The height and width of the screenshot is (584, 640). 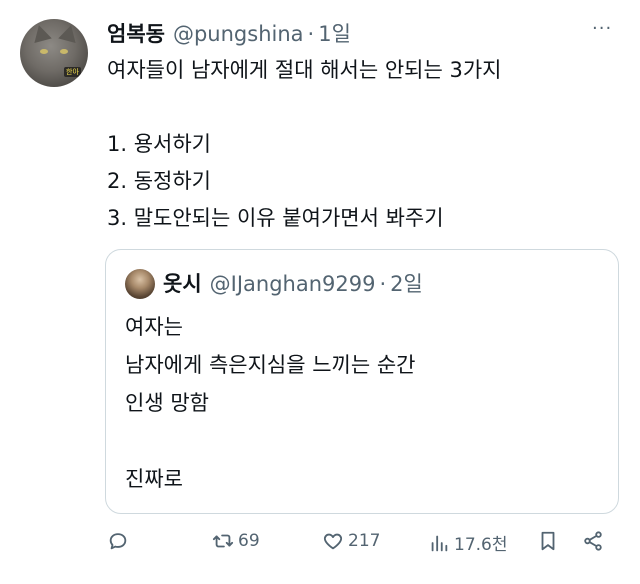 I want to click on quoted-header: 옷시 @IJanghan9299 · 2일, so click(x=293, y=283).